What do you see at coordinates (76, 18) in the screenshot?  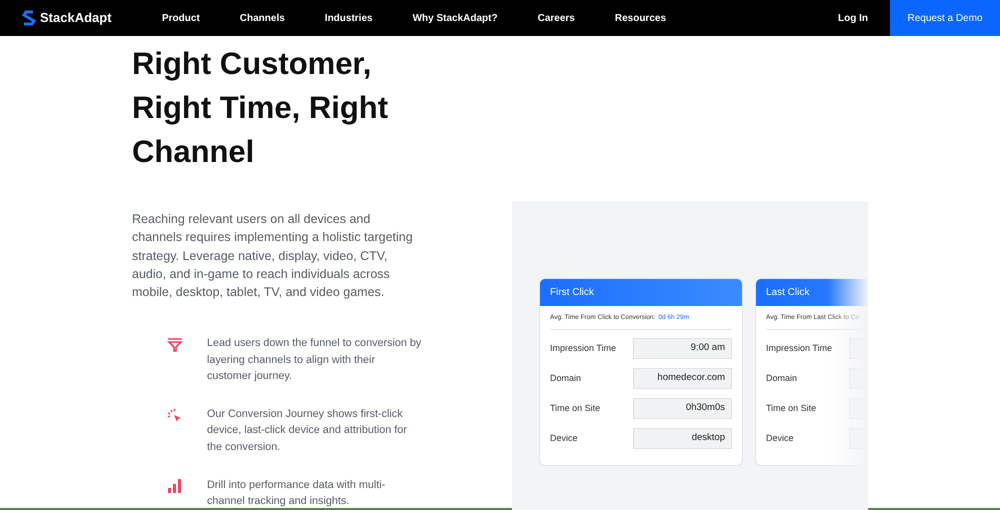 I see `logo-text: StackAdapt` at bounding box center [76, 18].